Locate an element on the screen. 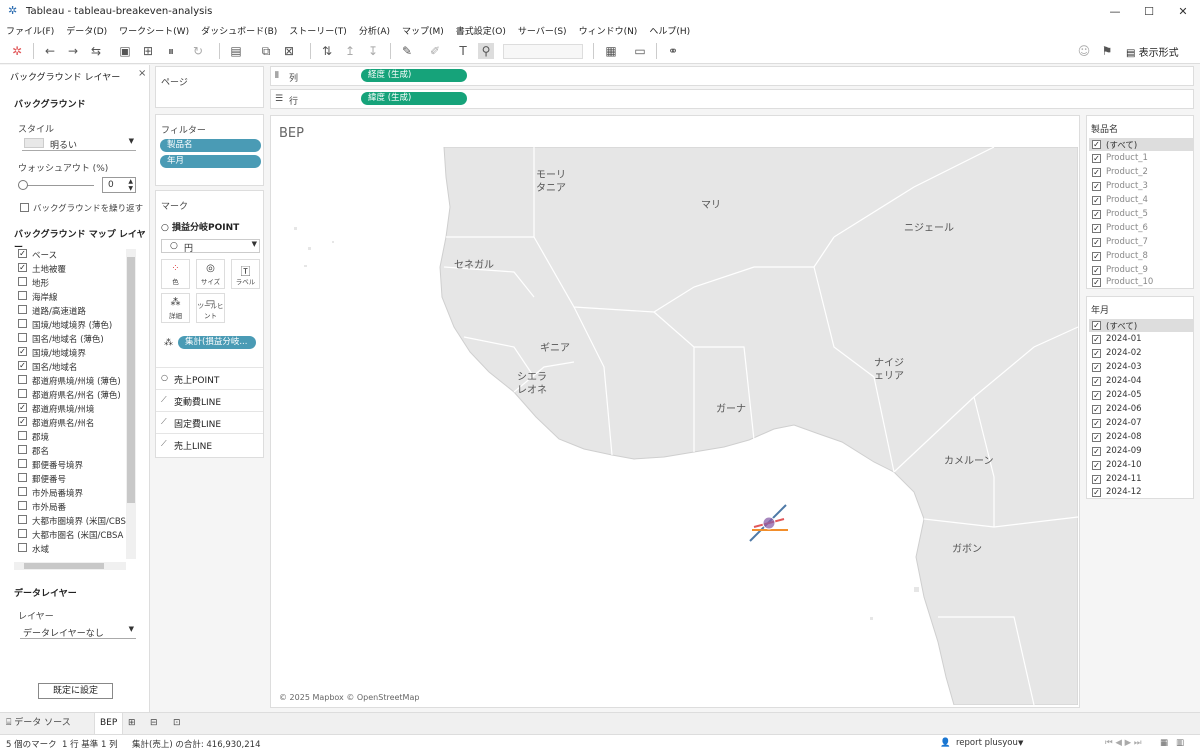 Image resolution: width=1200 pixels, height=750 pixels. filter-pill-month: 年月 is located at coordinates (210, 161).